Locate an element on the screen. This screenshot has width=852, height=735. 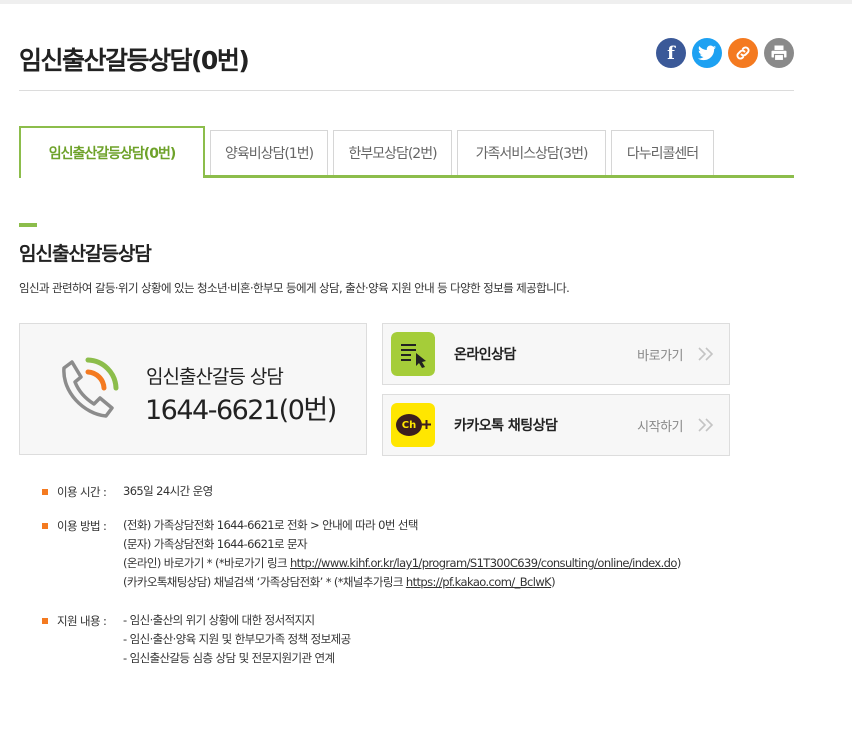
tab-family-service: 가족서비스상담(3번) is located at coordinates (531, 152).